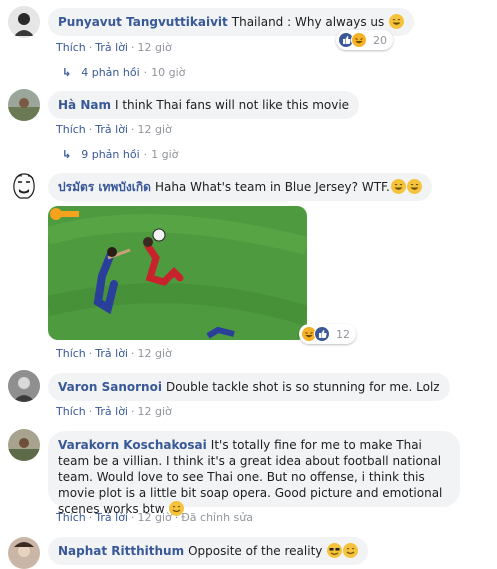 This screenshot has height=569, width=497. What do you see at coordinates (255, 551) in the screenshot?
I see `comment-text: Opposite of the reality` at bounding box center [255, 551].